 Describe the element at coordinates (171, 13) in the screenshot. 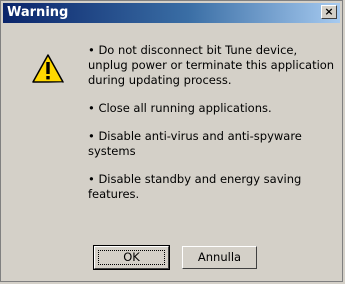

I see `title-bar: Warning ×` at that location.